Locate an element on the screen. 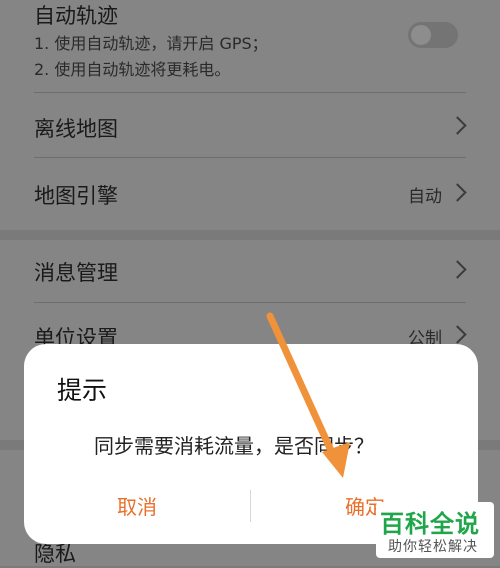  watermark-logo: 百科全说 助你轻松解决 is located at coordinates (435, 530).